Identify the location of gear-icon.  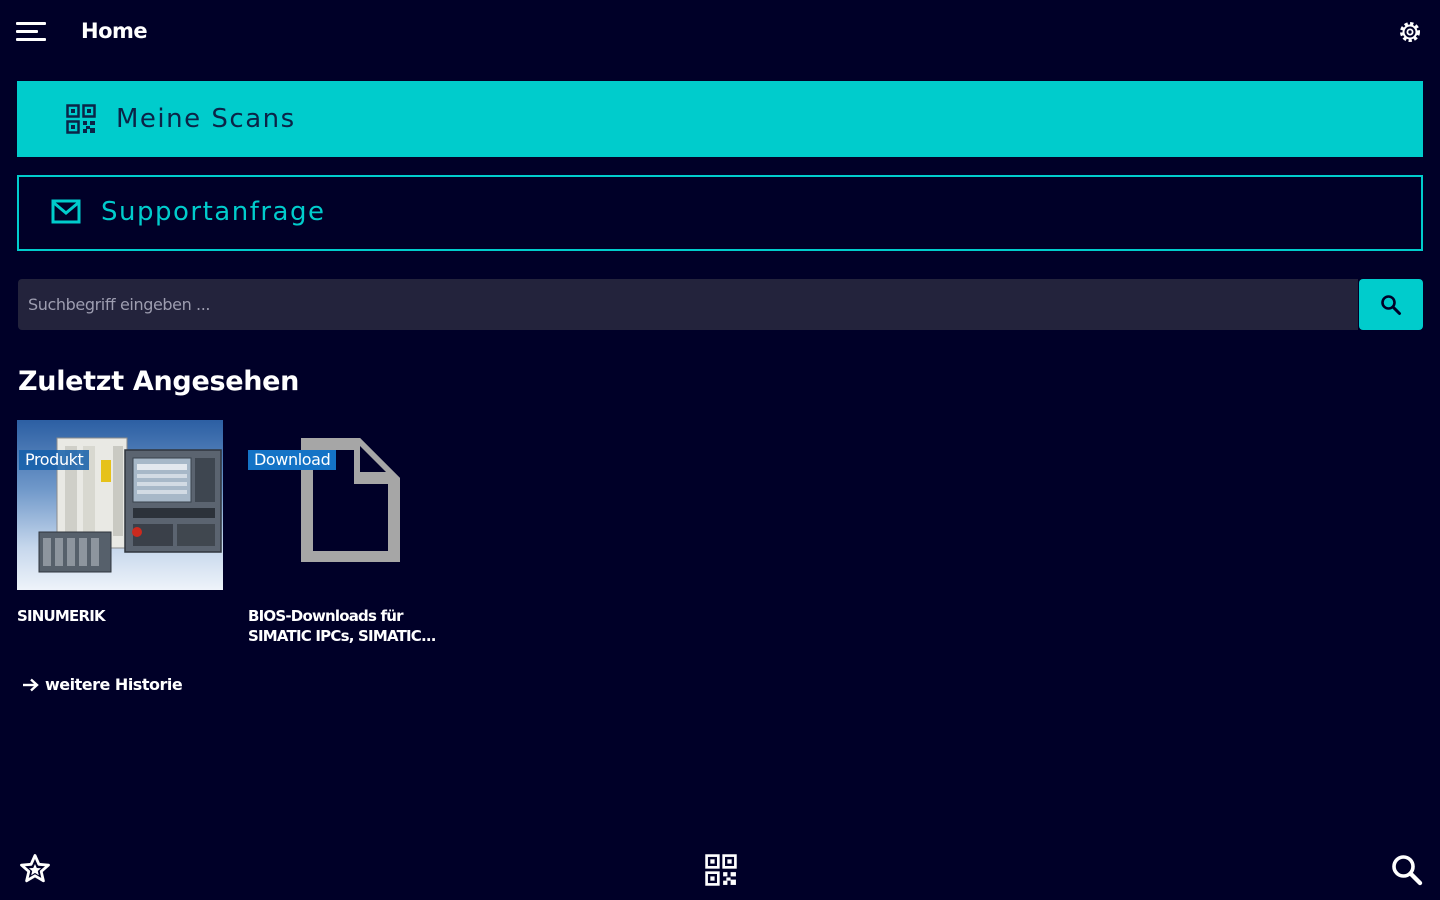
(1410, 32).